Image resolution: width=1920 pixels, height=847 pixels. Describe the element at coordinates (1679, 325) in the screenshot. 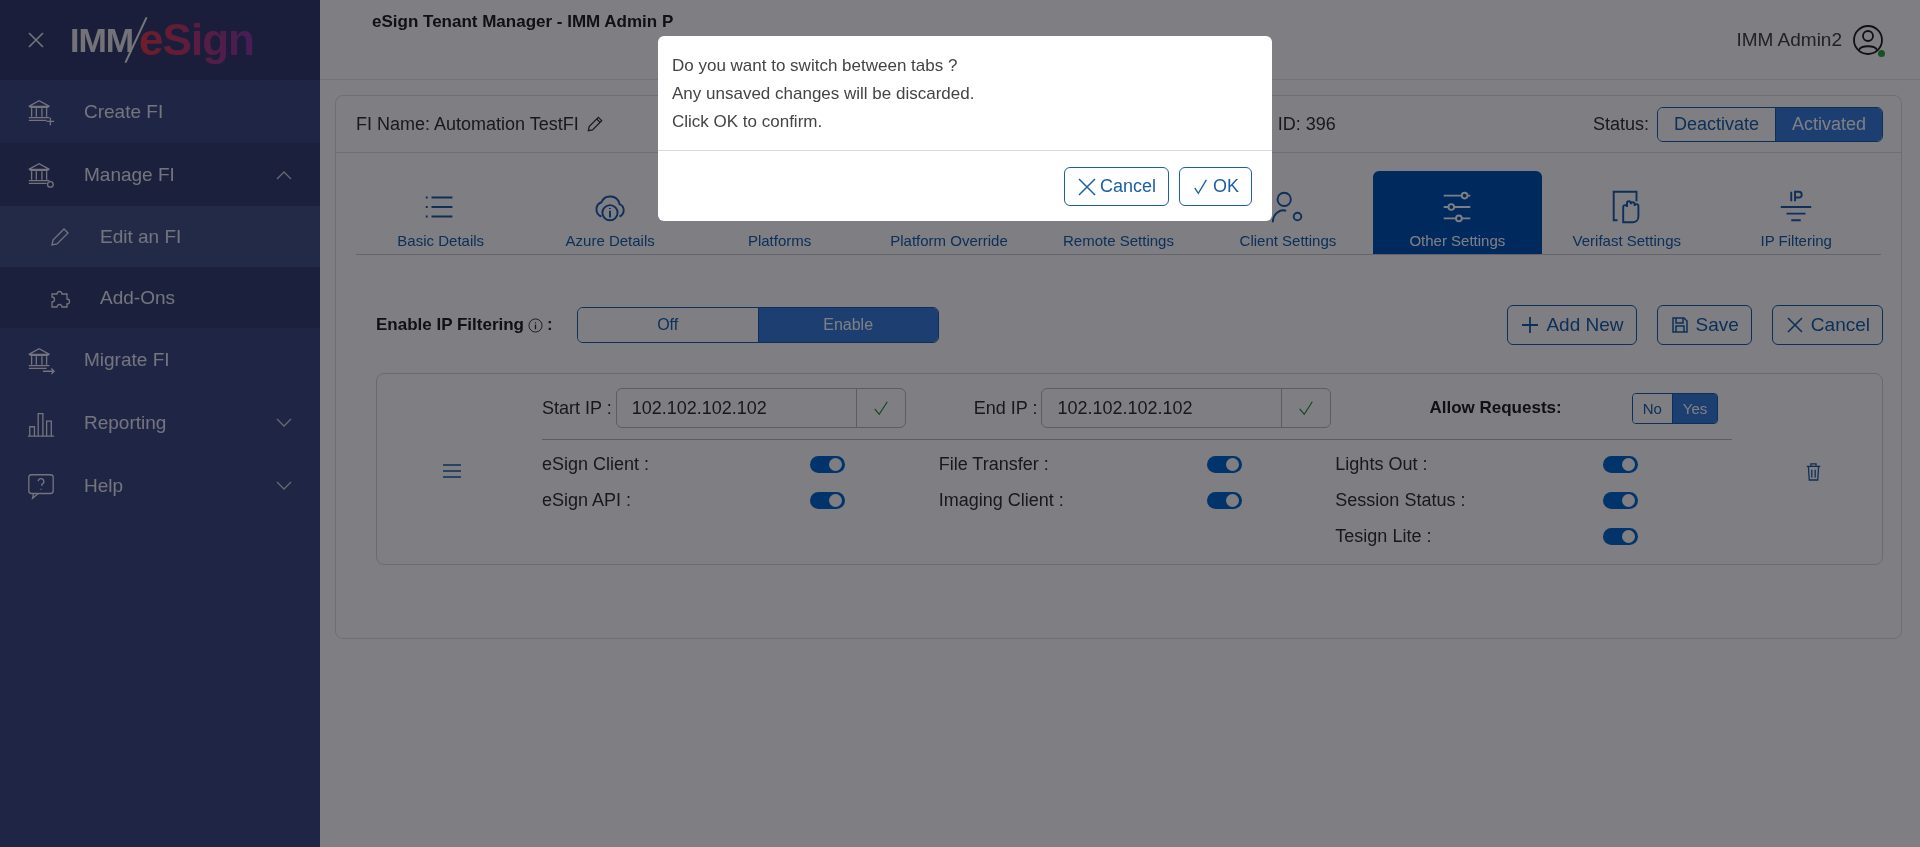

I see `save-icon` at that location.